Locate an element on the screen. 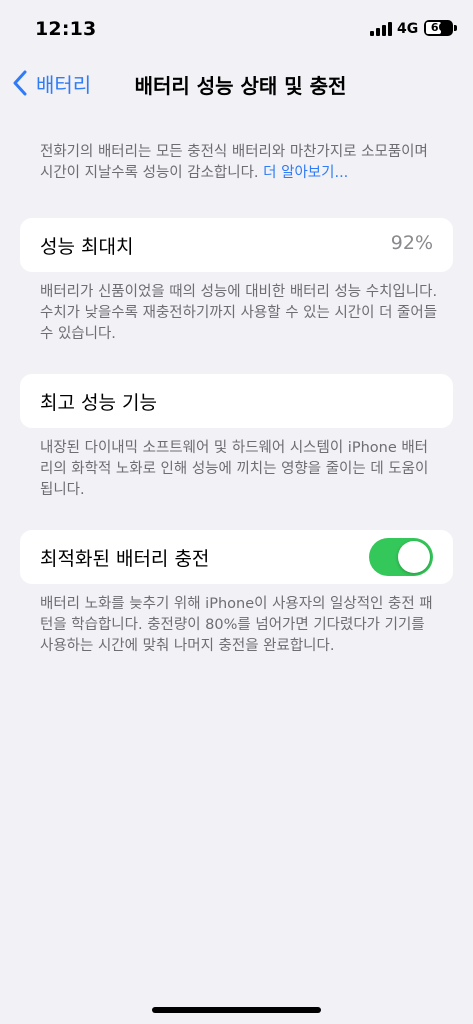  optimized-charging-toggle is located at coordinates (401, 557).